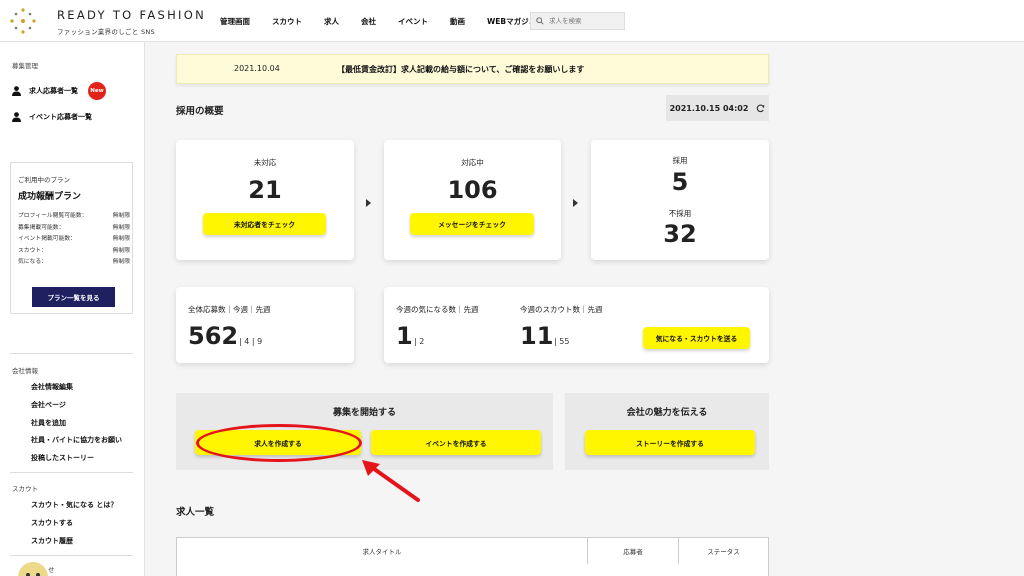  Describe the element at coordinates (456, 442) in the screenshot. I see `create-event-button: イベントを作成する` at that location.